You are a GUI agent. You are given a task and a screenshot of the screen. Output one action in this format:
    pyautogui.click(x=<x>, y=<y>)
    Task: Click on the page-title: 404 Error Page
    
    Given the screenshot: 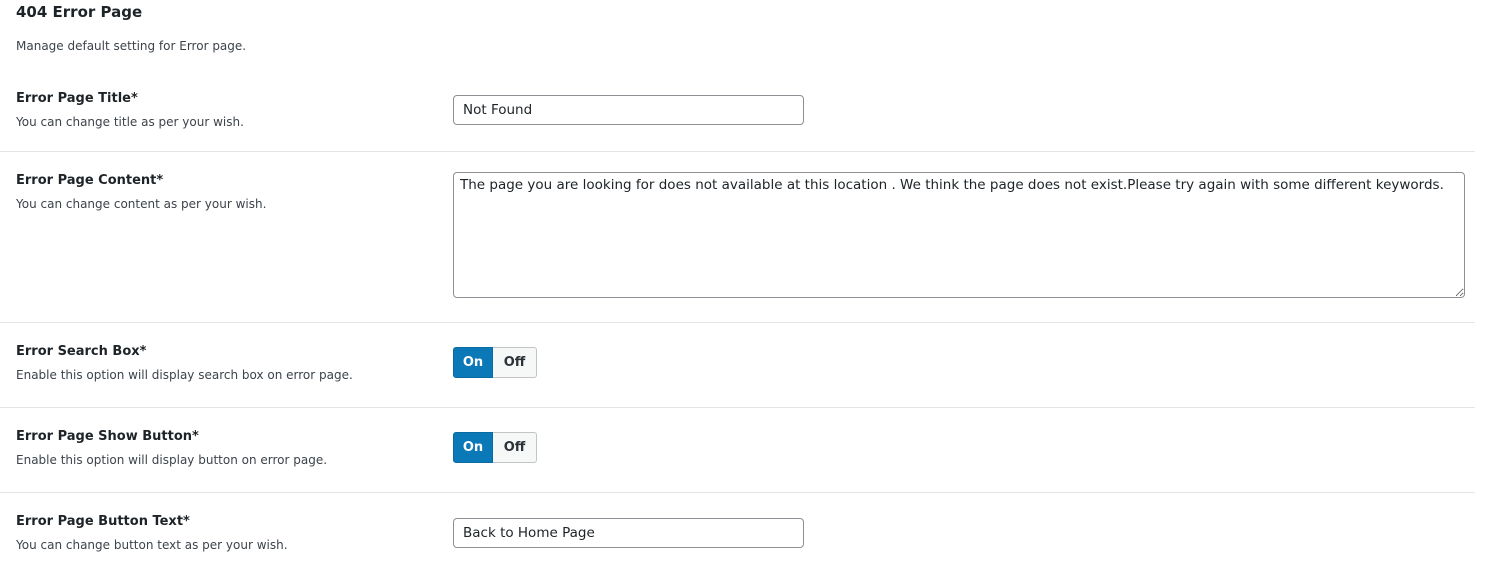 What is the action you would take?
    pyautogui.click(x=79, y=12)
    